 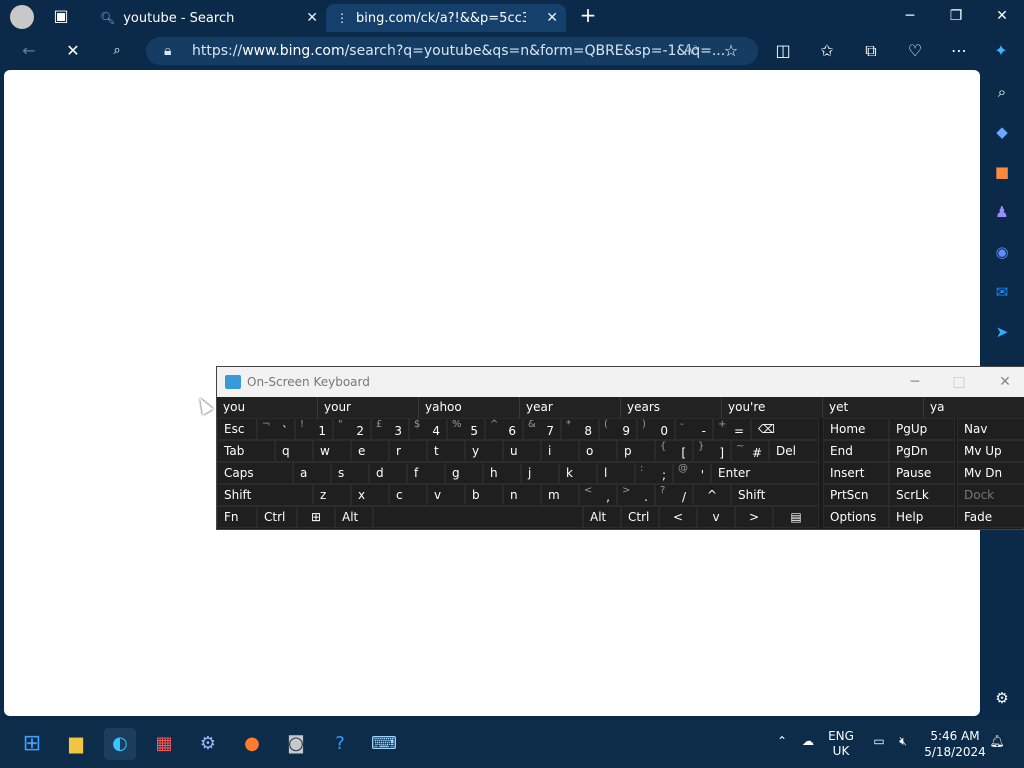 I want to click on key-up-arrow: ^, so click(x=712, y=495).